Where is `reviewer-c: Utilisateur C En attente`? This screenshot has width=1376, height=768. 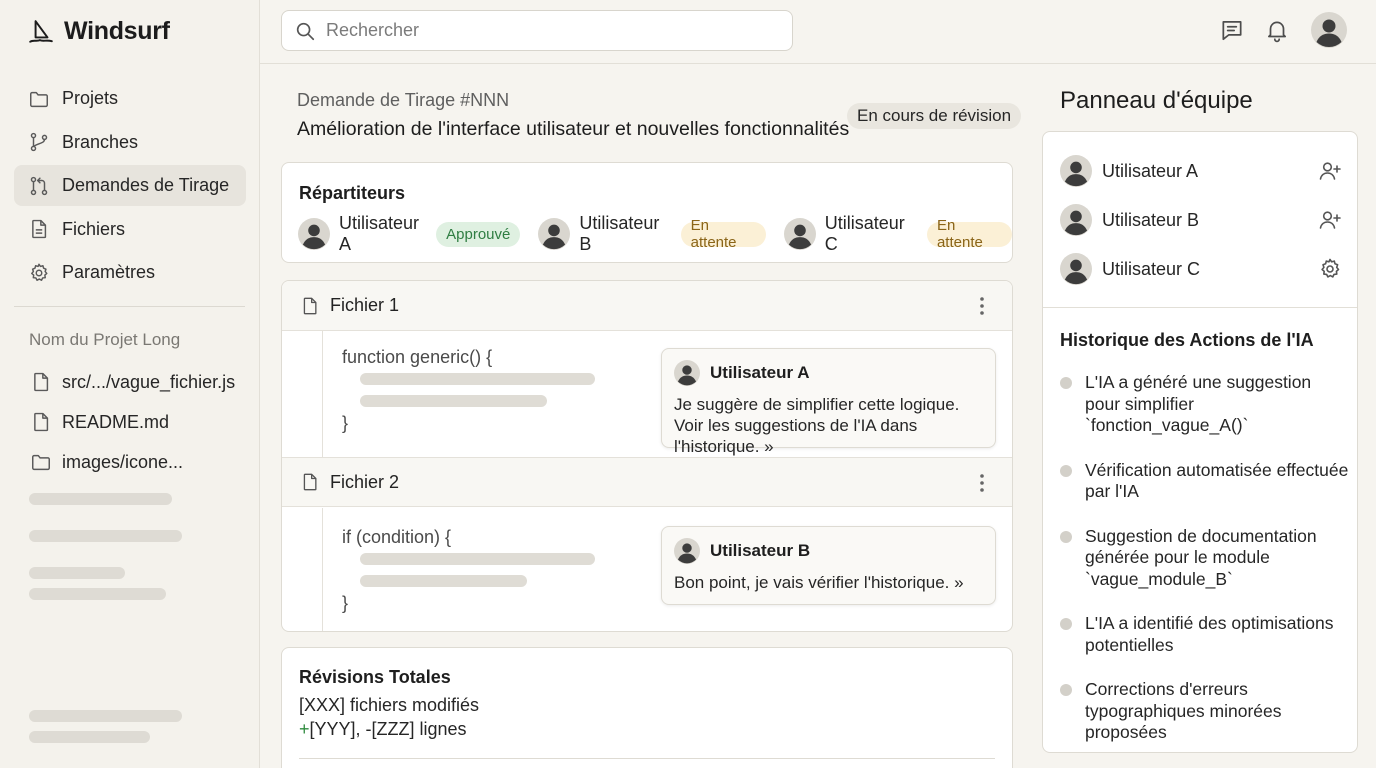
reviewer-c: Utilisateur C En attente is located at coordinates (897, 234).